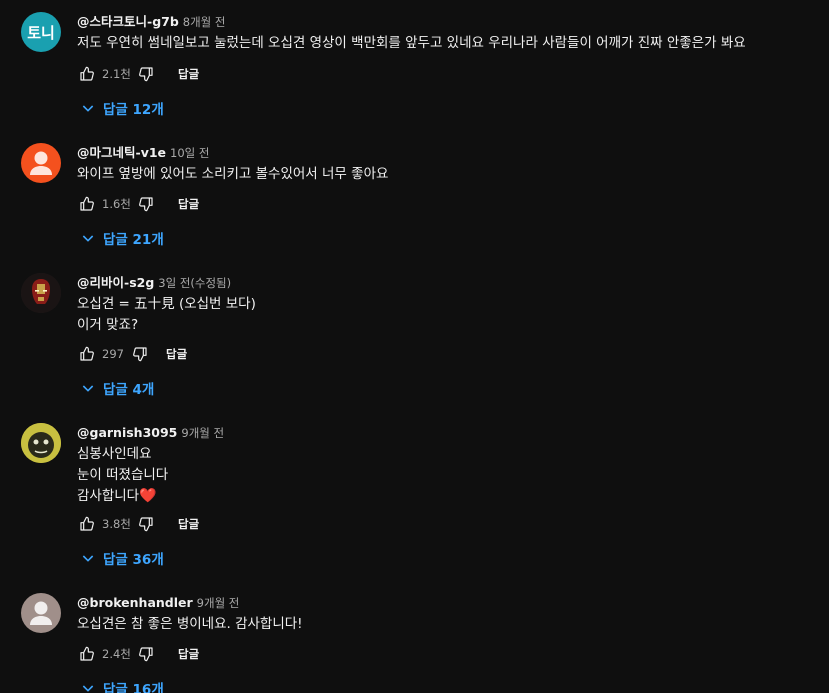  Describe the element at coordinates (116, 74) in the screenshot. I see `like-count: 2.1천` at that location.